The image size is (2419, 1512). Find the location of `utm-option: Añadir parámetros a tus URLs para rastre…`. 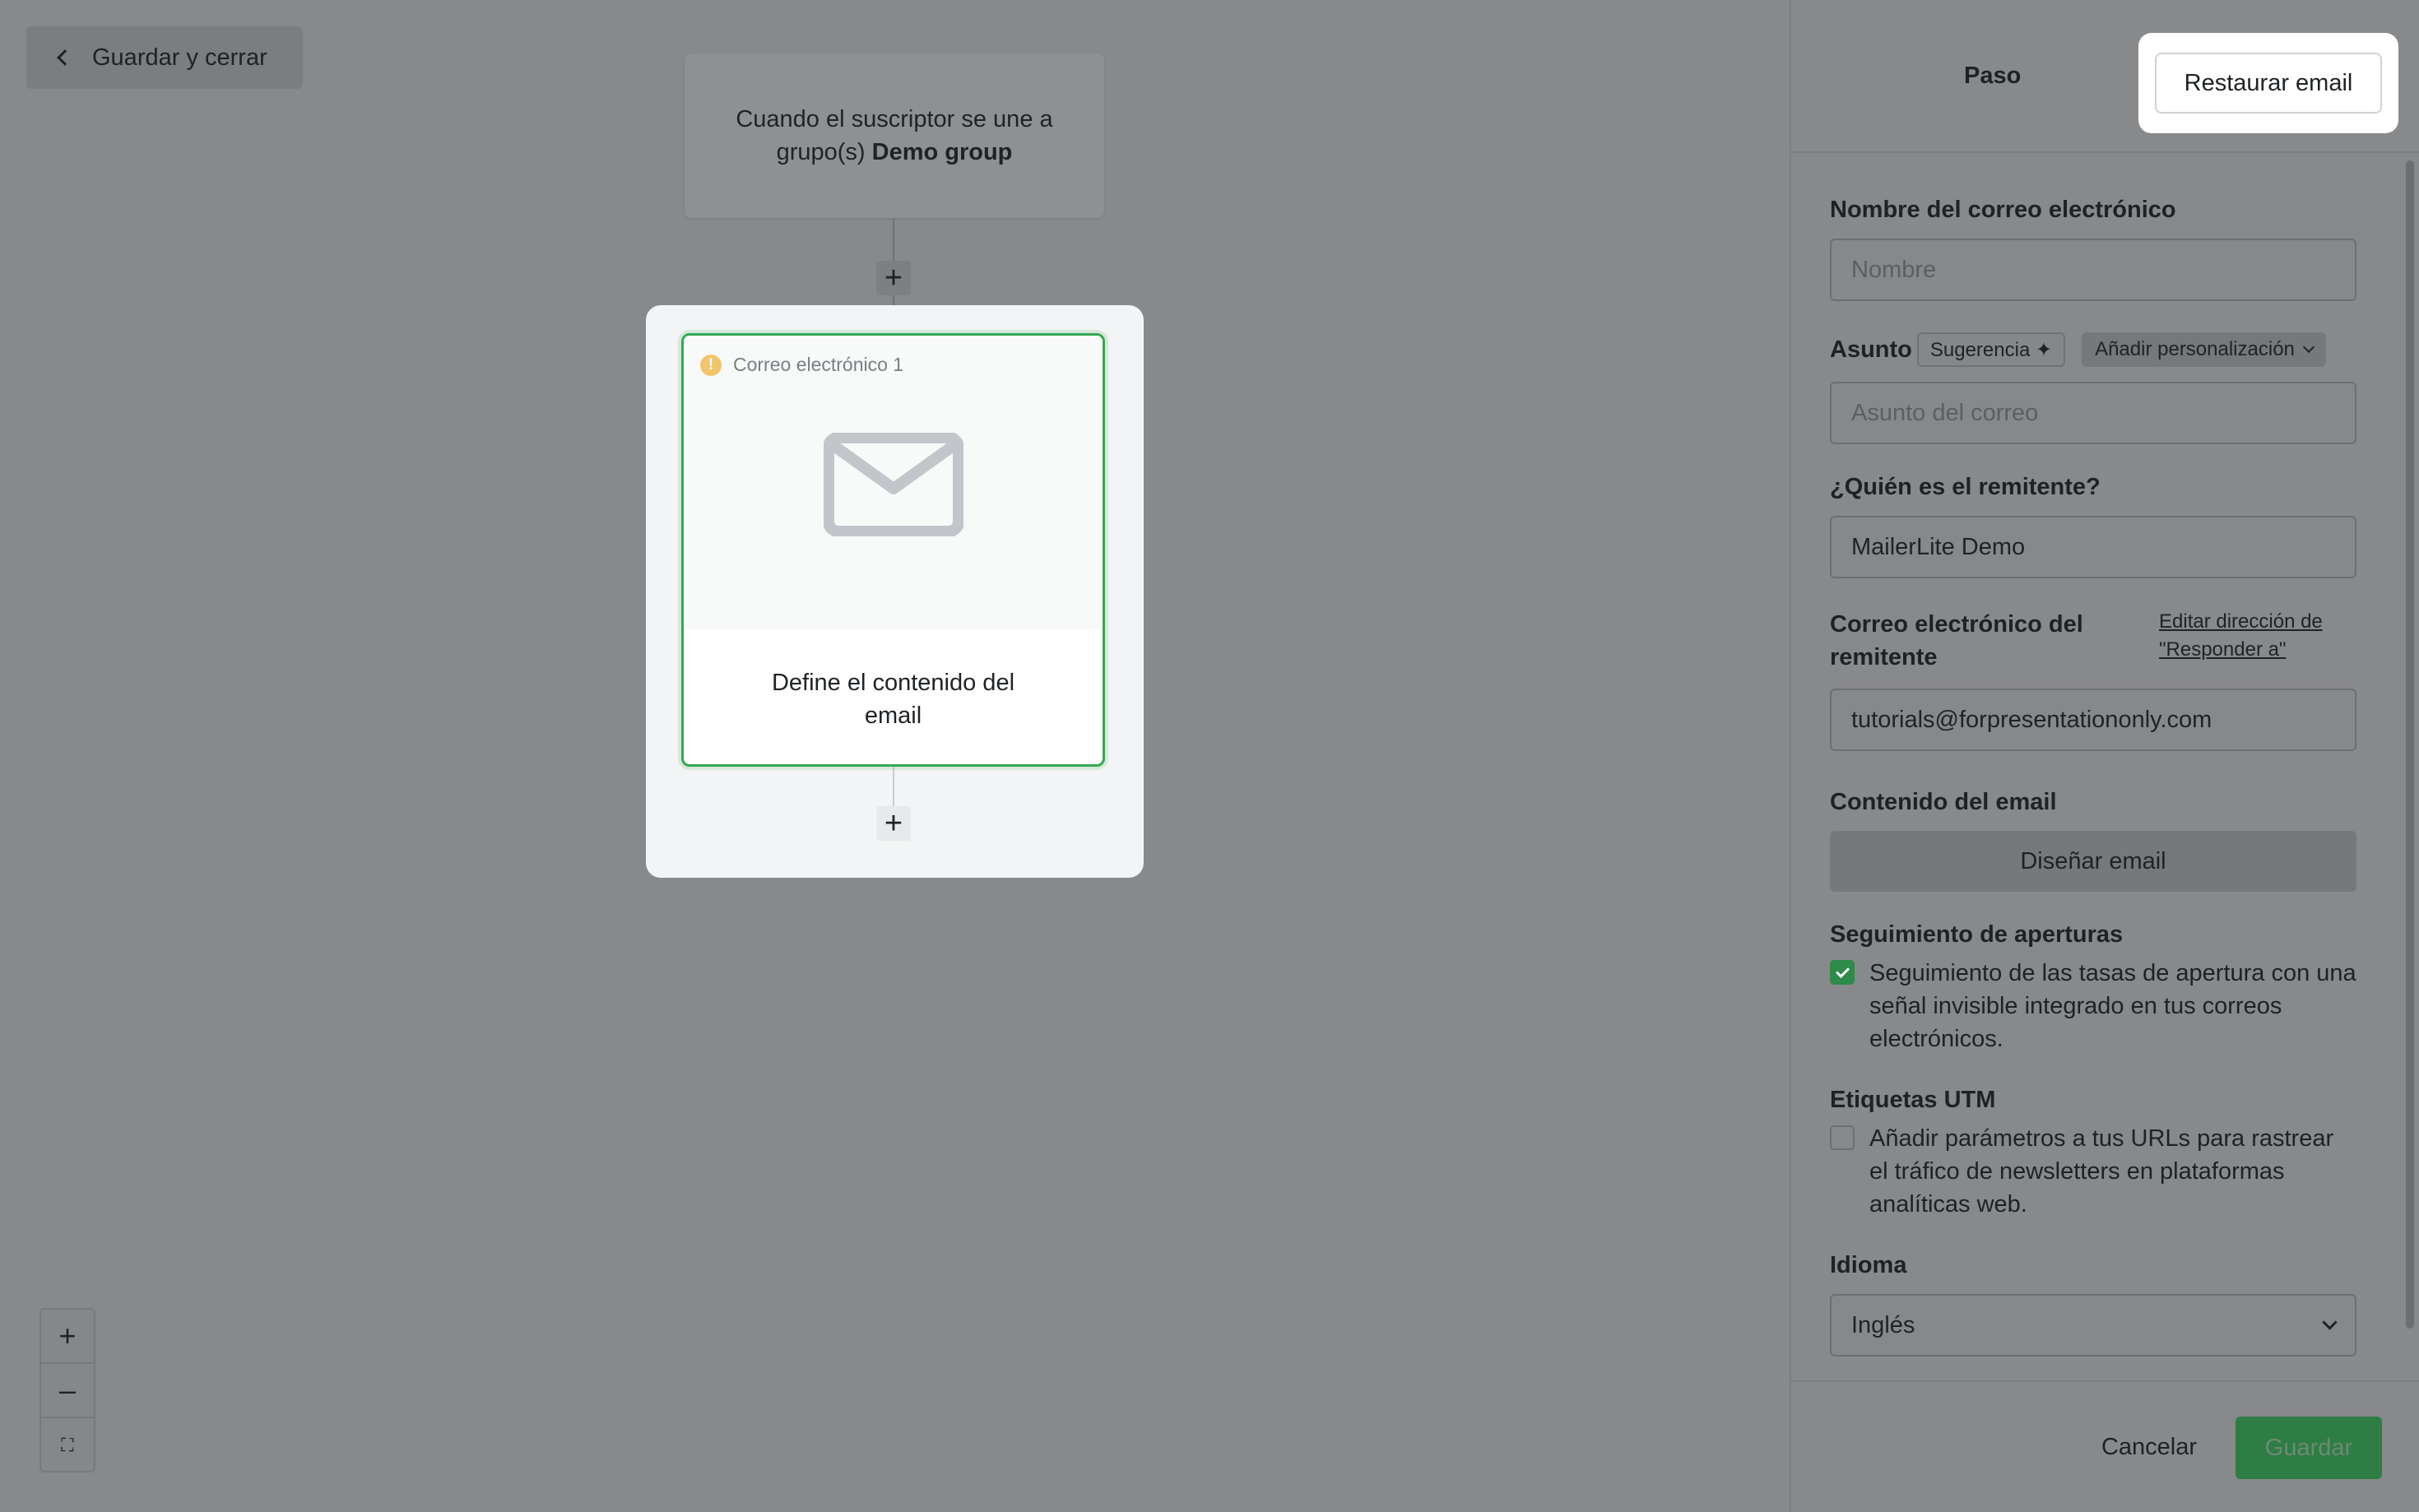

utm-option: Añadir parámetros a tus URLs para rastre… is located at coordinates (2093, 1171).